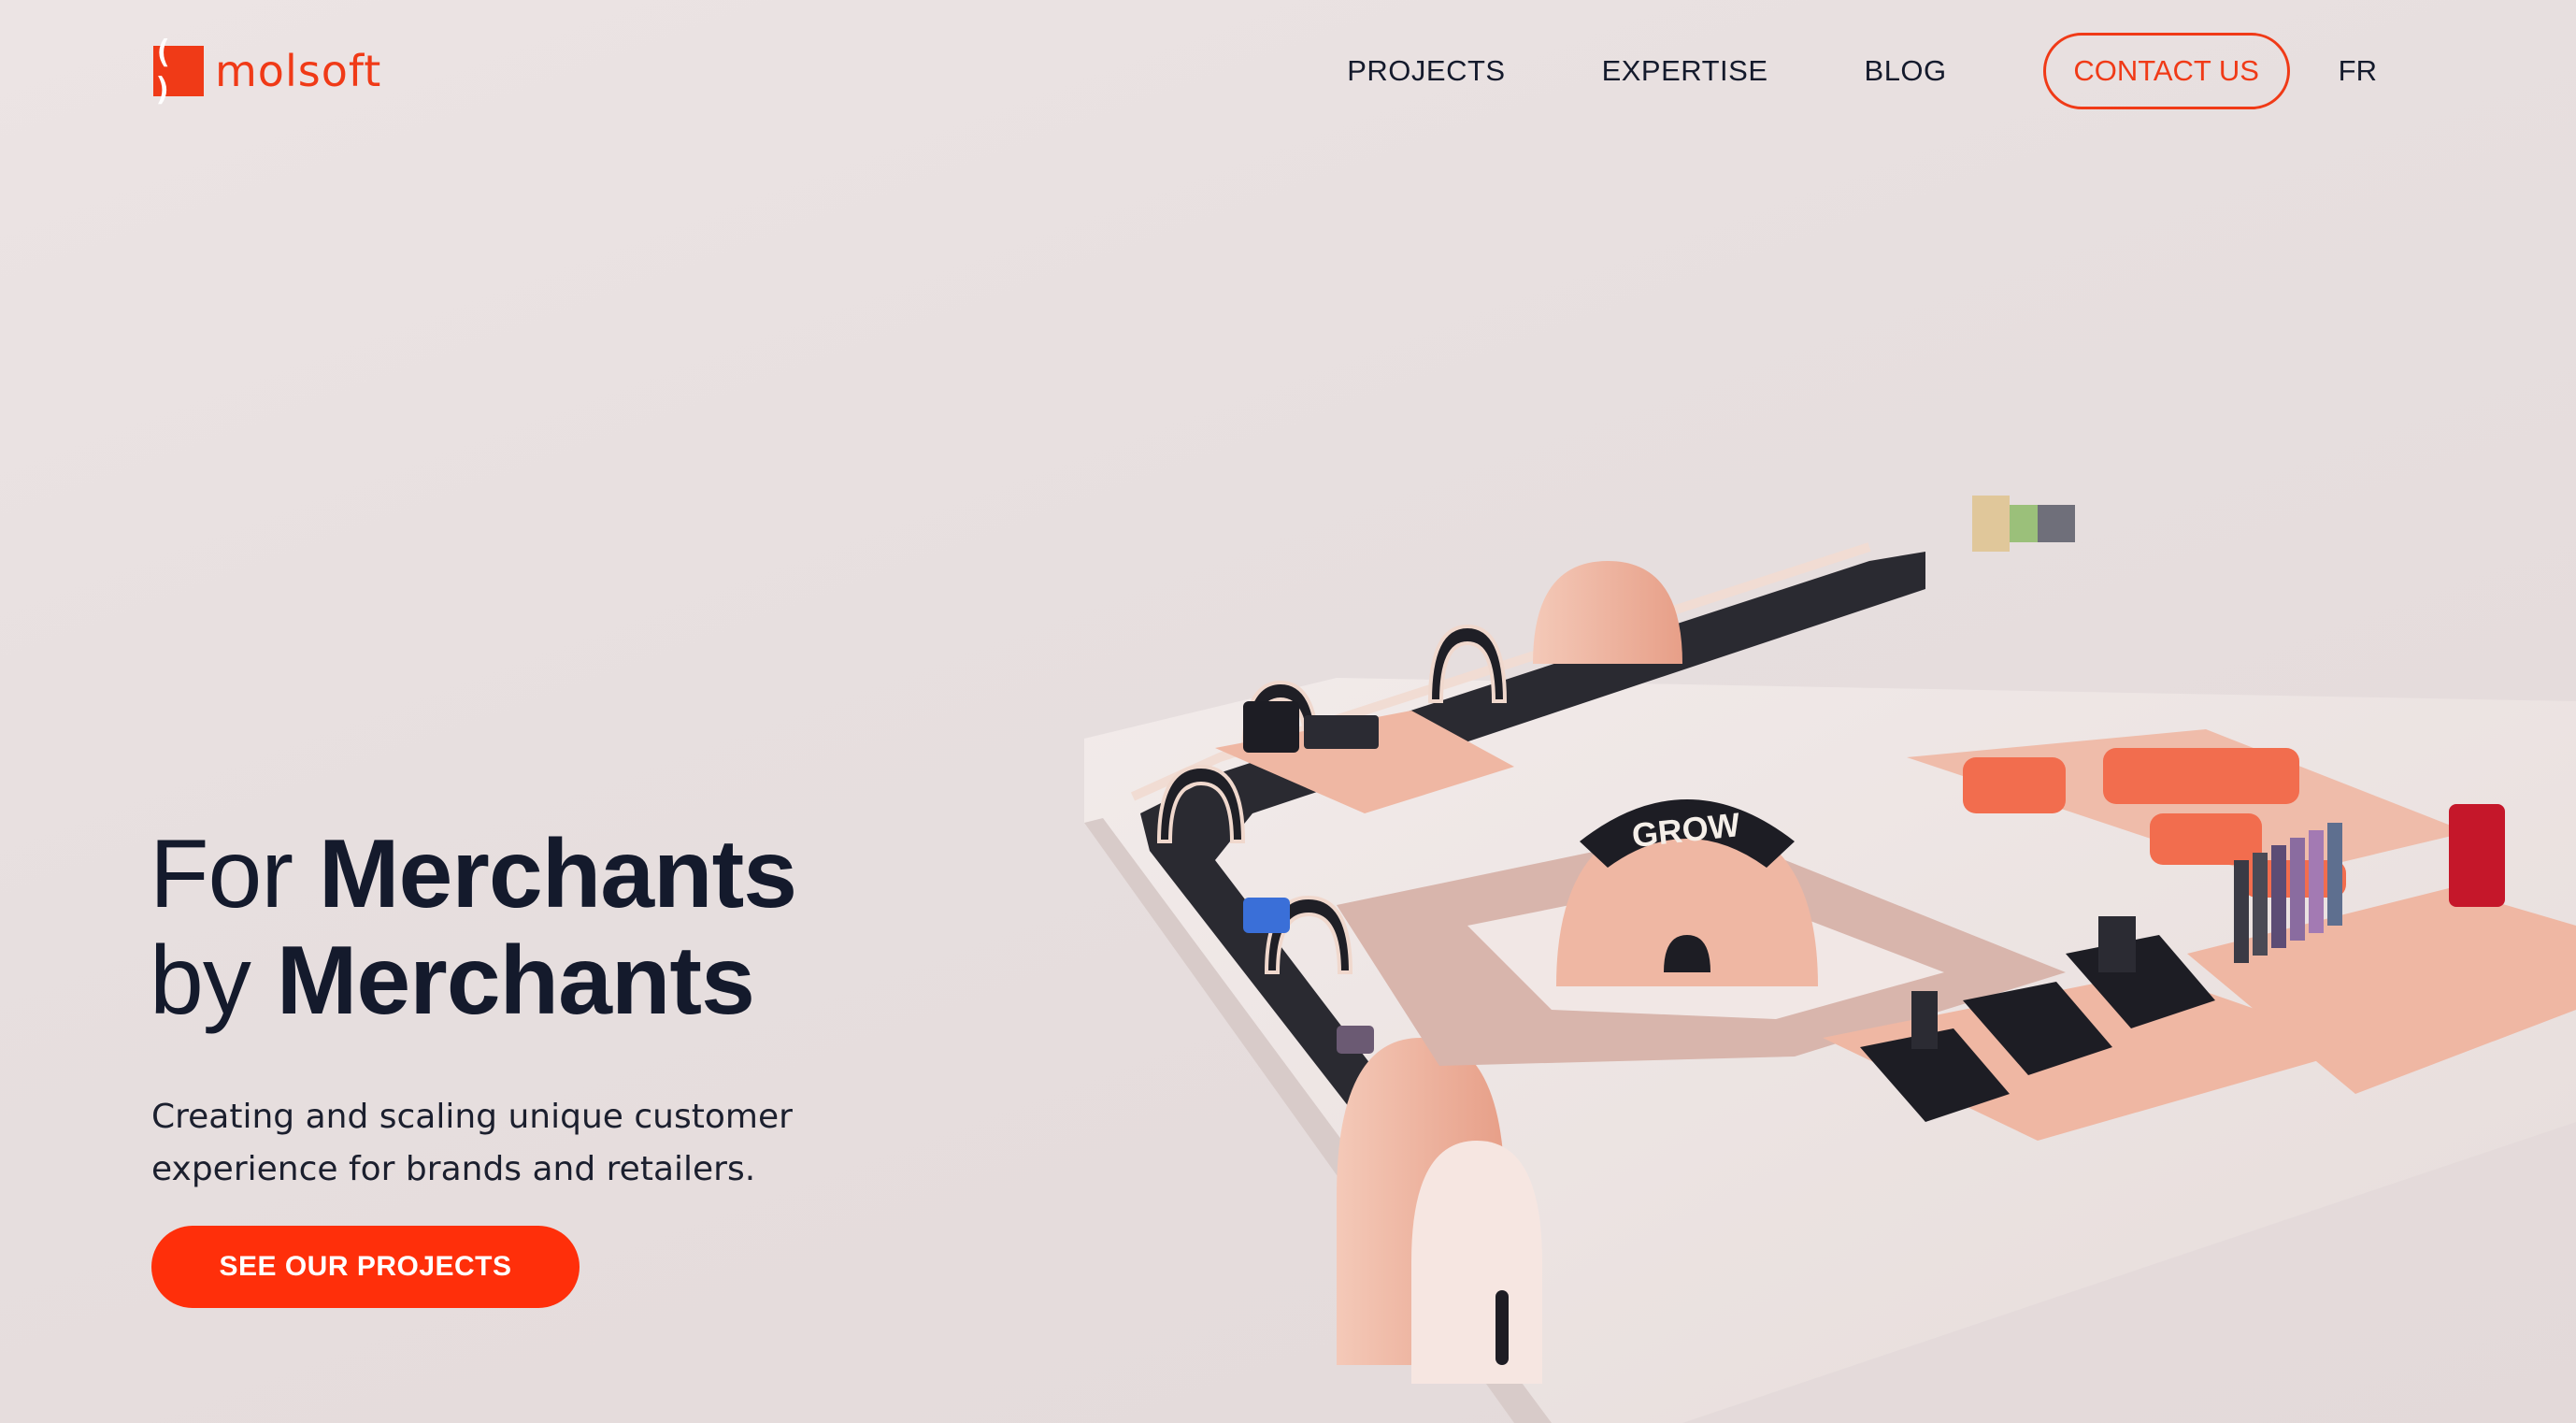 The image size is (2576, 1423). I want to click on hero-headline: For Merchants by Merchants, so click(473, 927).